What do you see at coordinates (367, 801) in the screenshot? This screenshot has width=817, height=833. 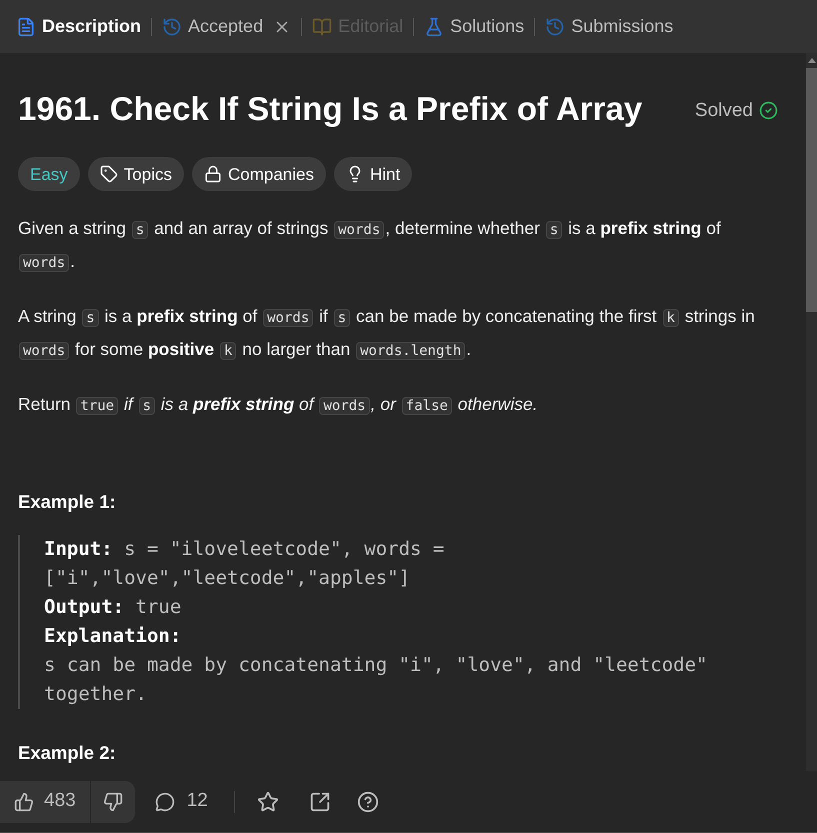 I see `help-icon` at bounding box center [367, 801].